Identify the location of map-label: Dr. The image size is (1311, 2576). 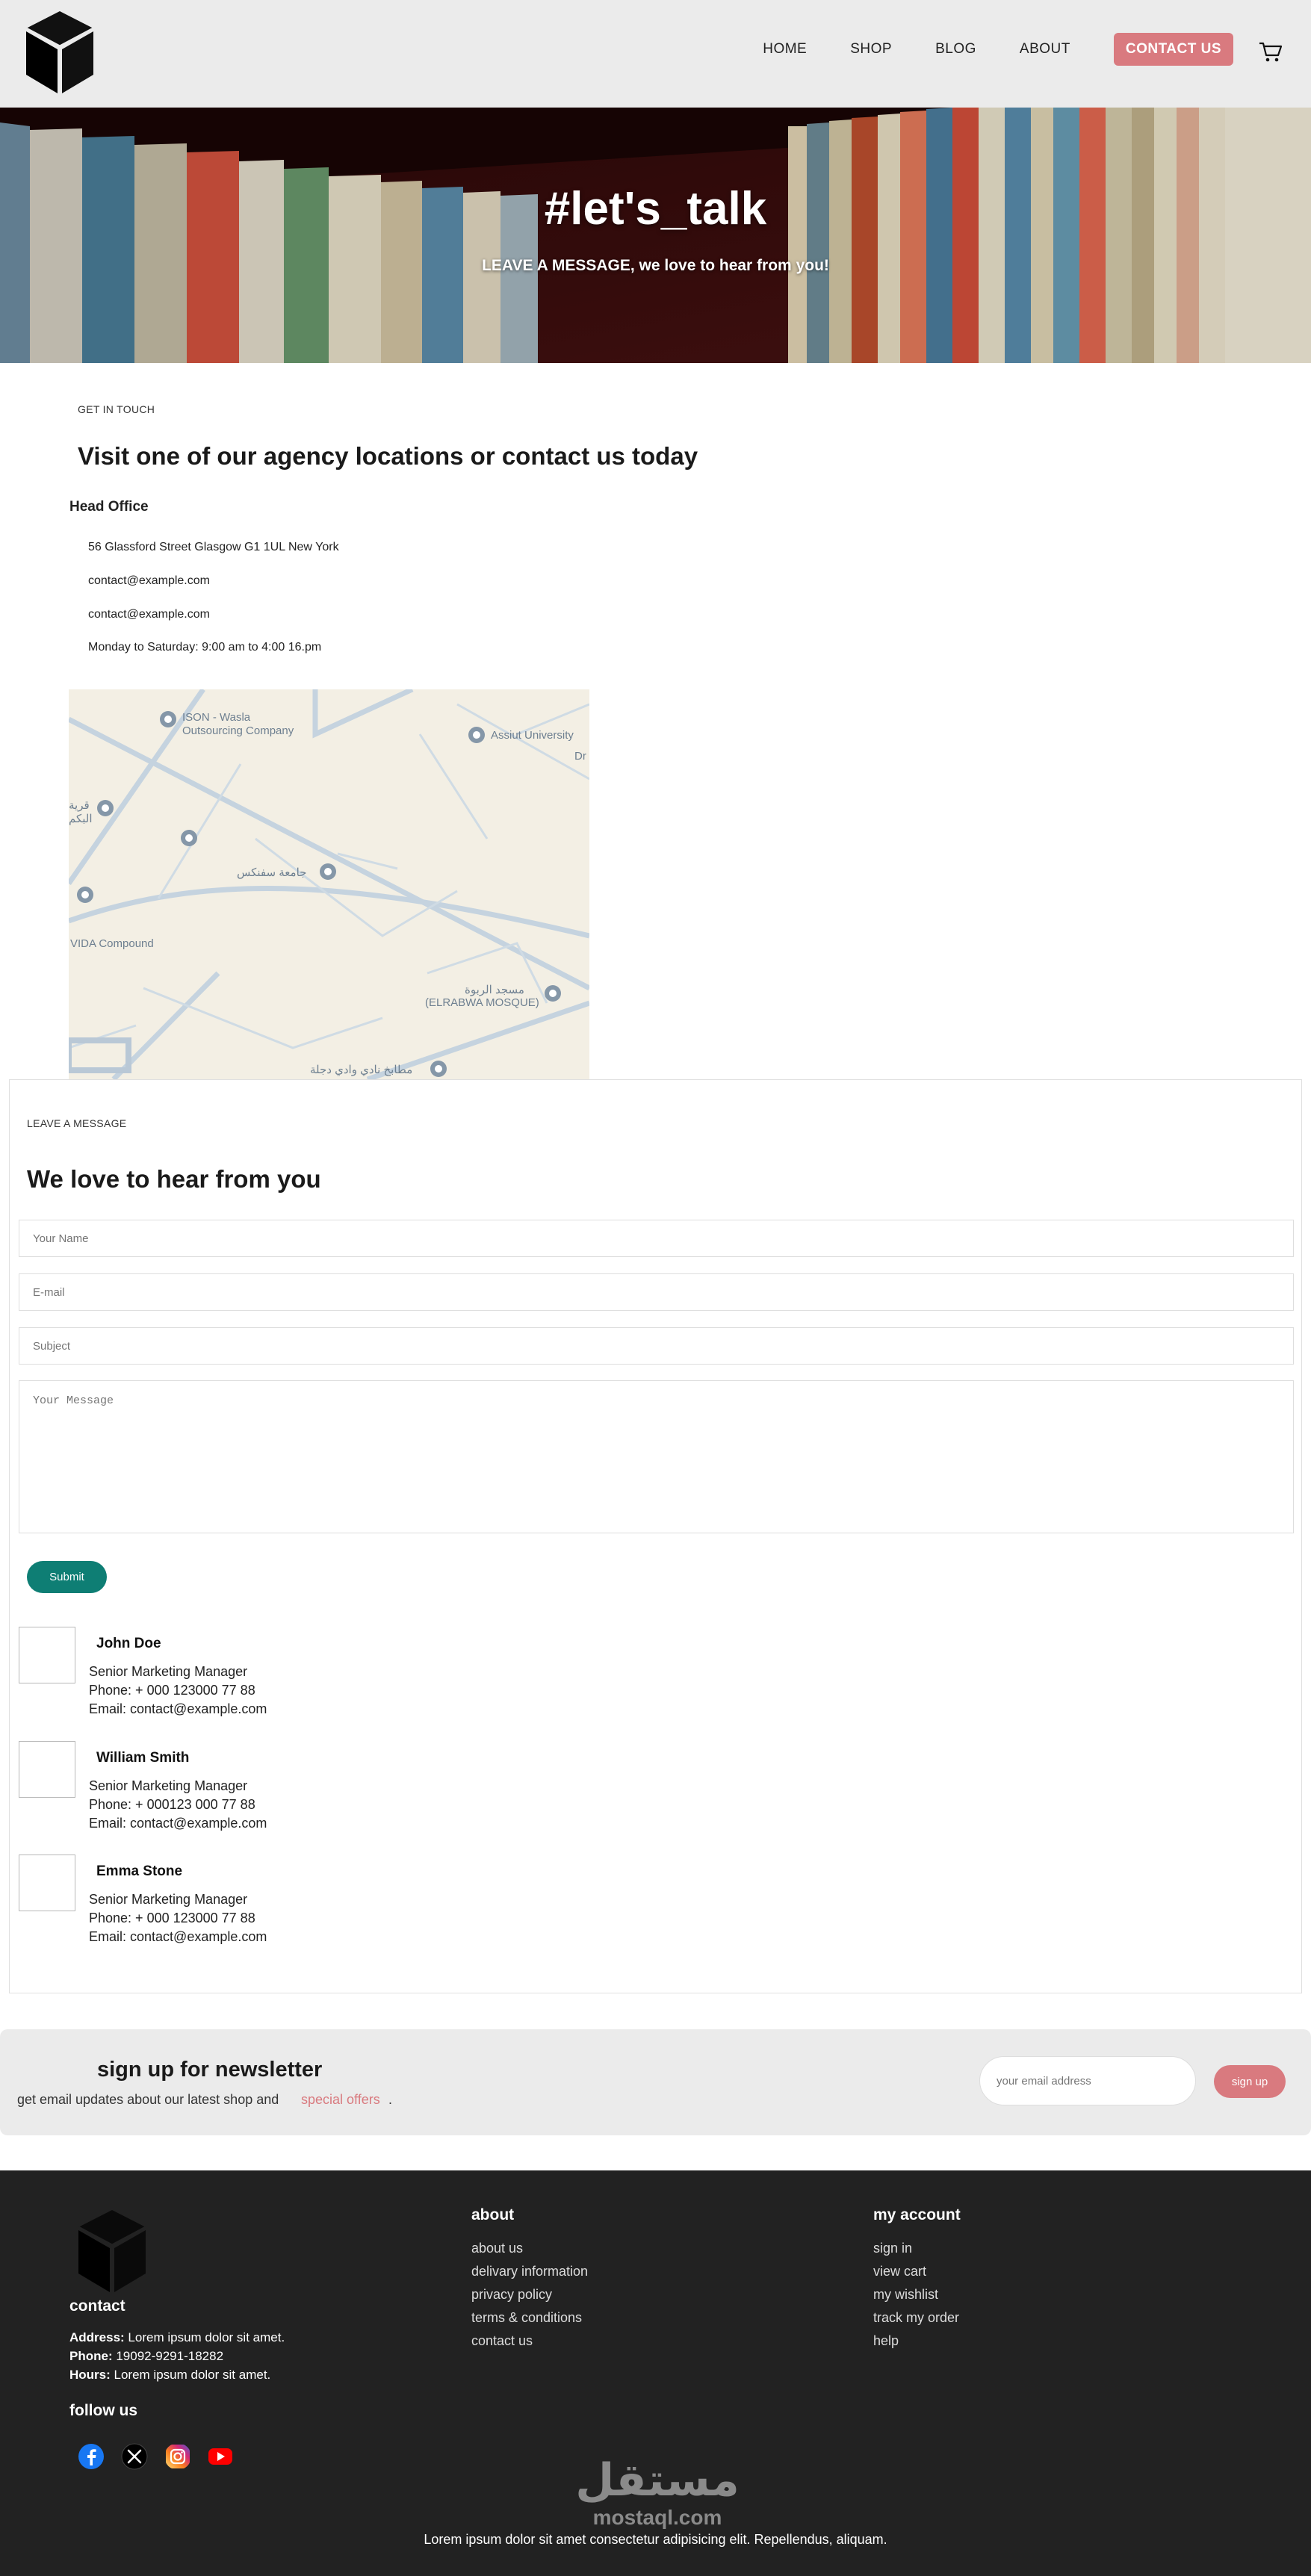
(580, 756).